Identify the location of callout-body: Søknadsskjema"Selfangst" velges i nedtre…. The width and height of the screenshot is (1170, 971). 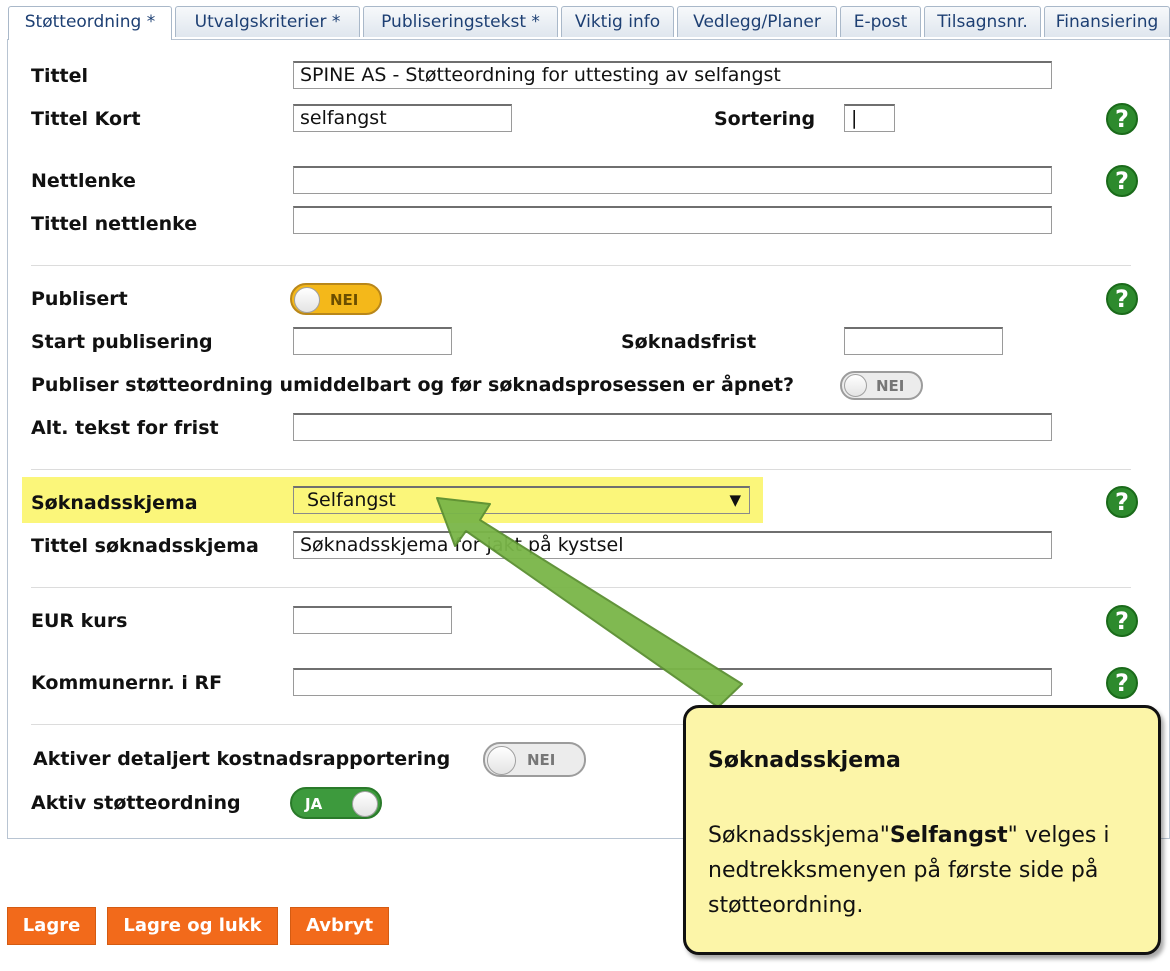
(923, 870).